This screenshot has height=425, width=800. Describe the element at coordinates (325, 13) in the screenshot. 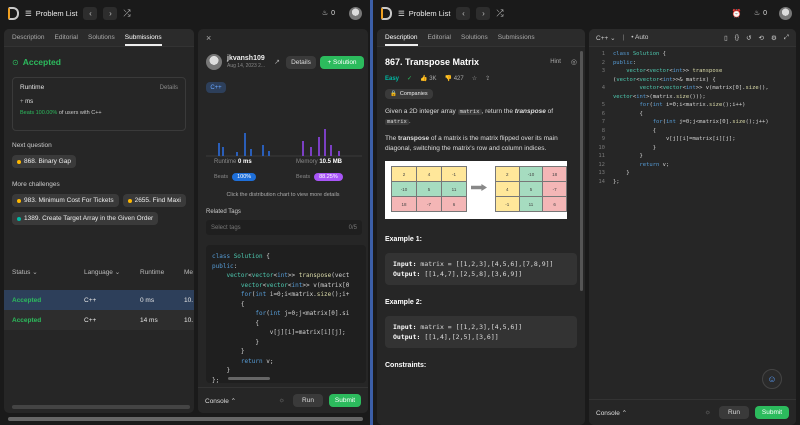

I see `fire-icon: ♨` at that location.